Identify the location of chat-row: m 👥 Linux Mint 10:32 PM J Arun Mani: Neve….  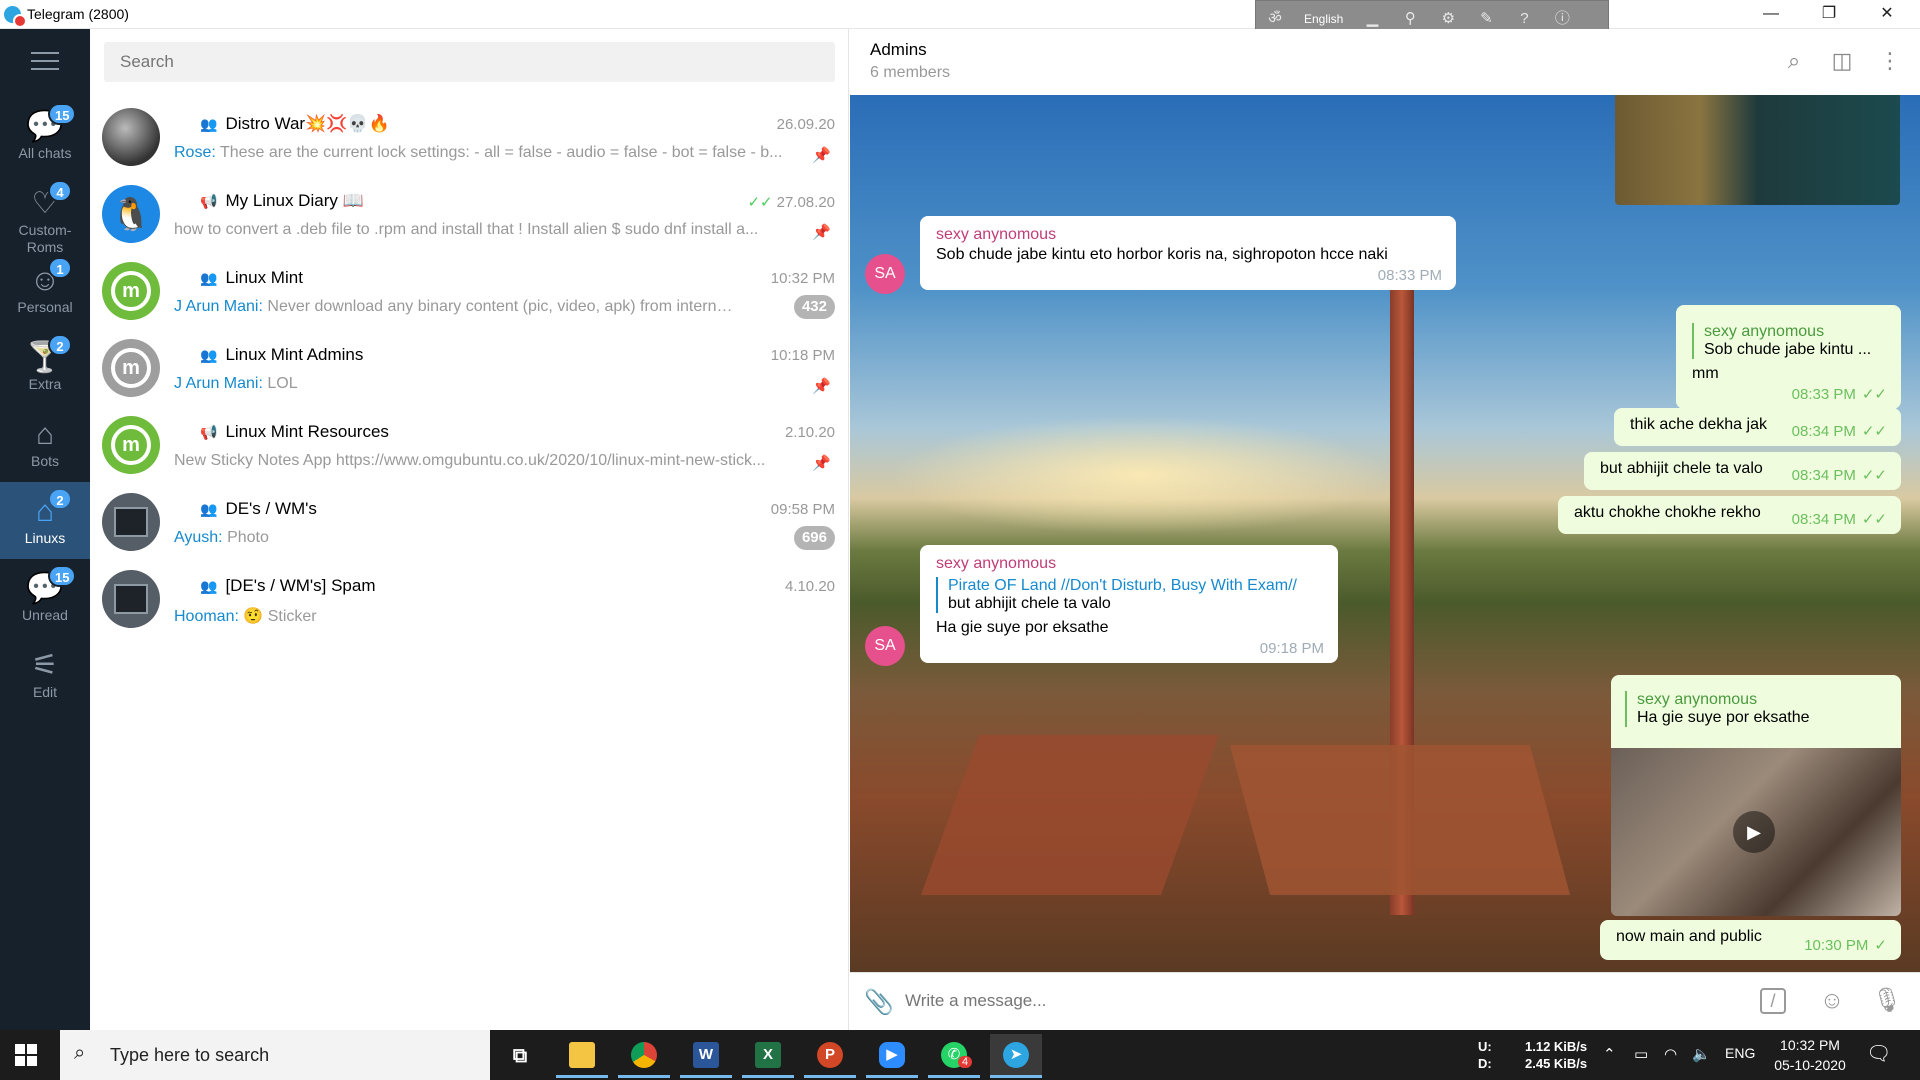
(469, 288).